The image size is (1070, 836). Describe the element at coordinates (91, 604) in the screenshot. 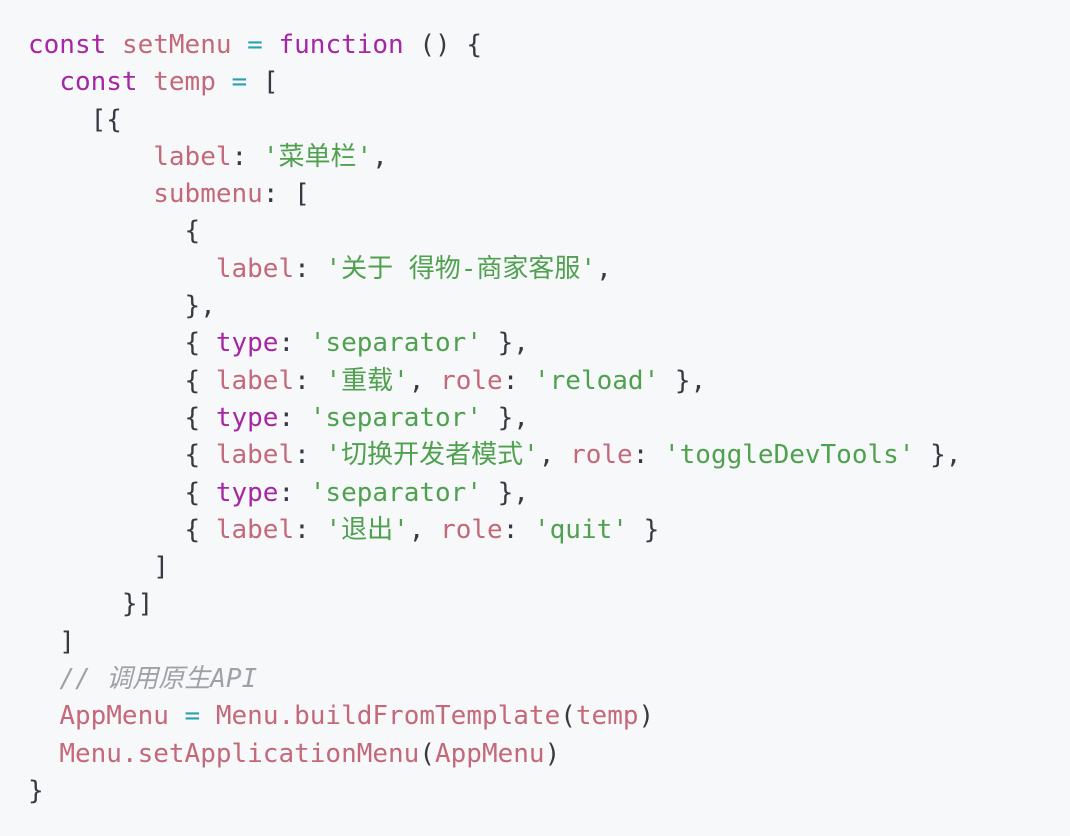

I see `code-token-punc: }]` at that location.